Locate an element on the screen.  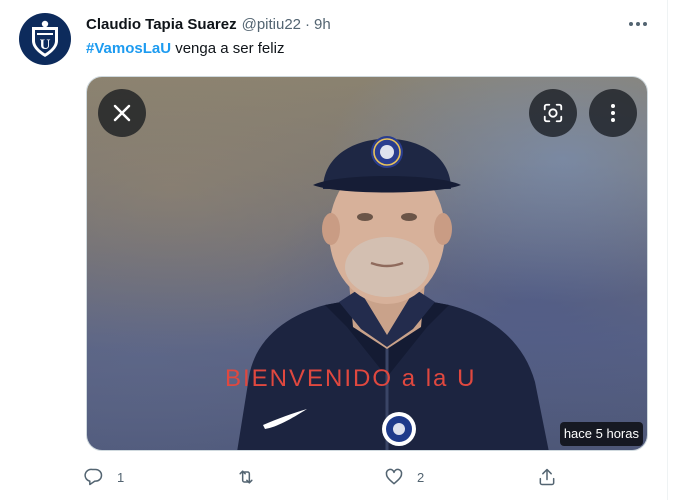
column-divider is located at coordinates (667, 250).